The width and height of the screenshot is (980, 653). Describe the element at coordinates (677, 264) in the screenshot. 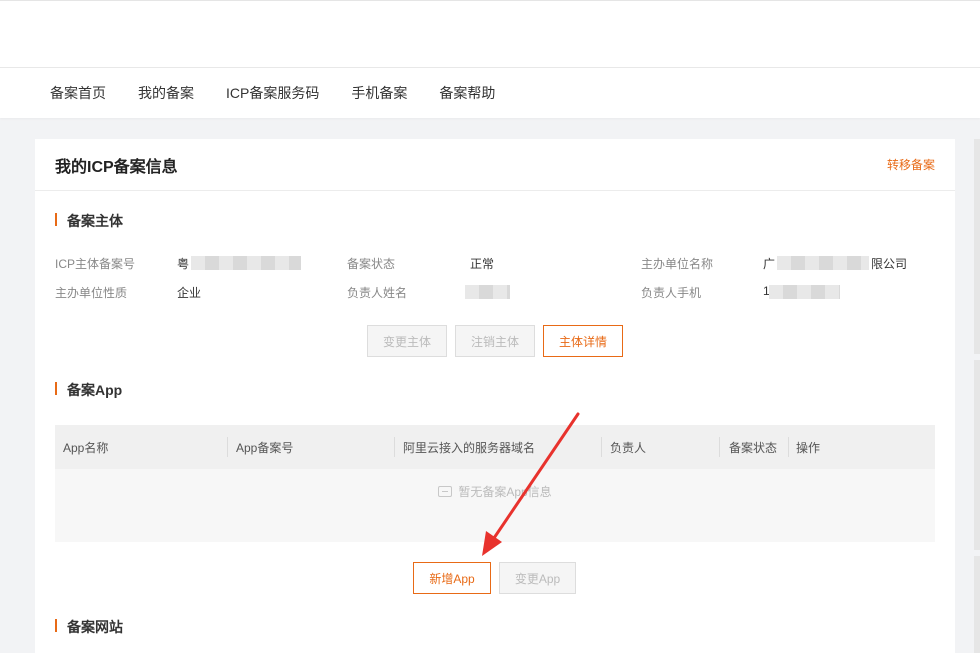

I see `org-name-label: 主办单位名称` at that location.